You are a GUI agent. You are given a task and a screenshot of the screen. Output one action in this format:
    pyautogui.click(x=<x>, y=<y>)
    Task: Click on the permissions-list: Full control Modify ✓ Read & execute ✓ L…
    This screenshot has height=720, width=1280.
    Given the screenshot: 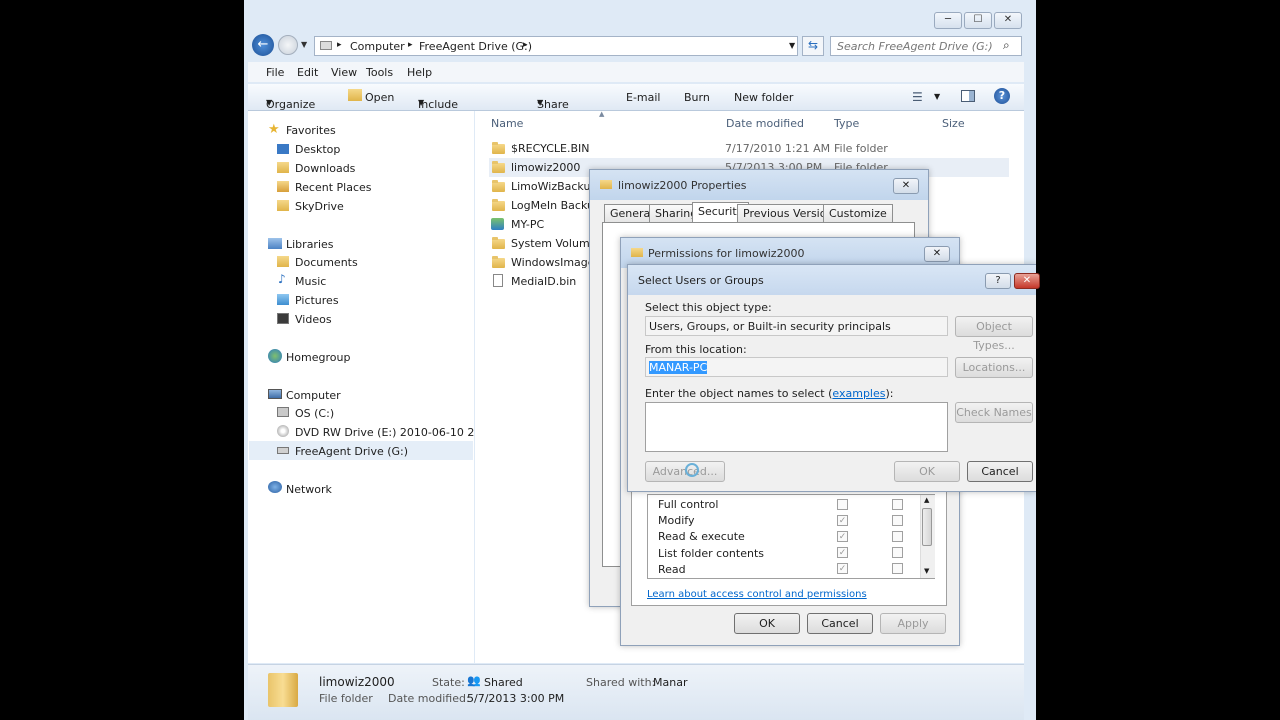 What is the action you would take?
    pyautogui.click(x=791, y=536)
    